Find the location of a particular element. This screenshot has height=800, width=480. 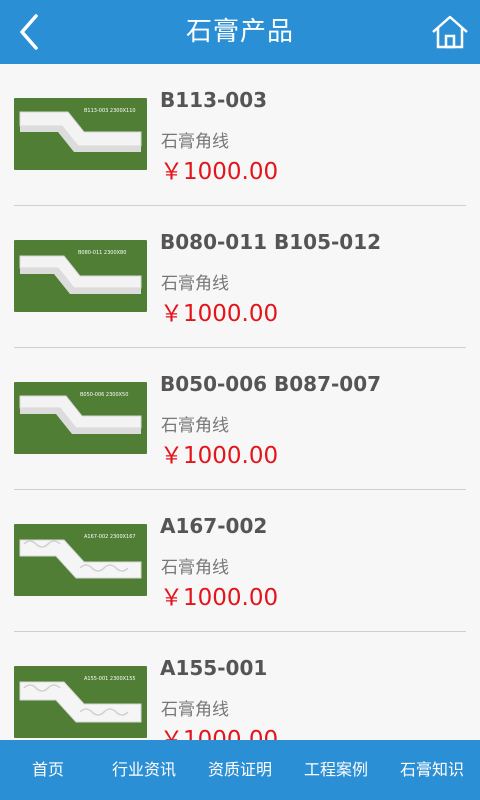

product-code: B050-006 B087-007 is located at coordinates (271, 384).